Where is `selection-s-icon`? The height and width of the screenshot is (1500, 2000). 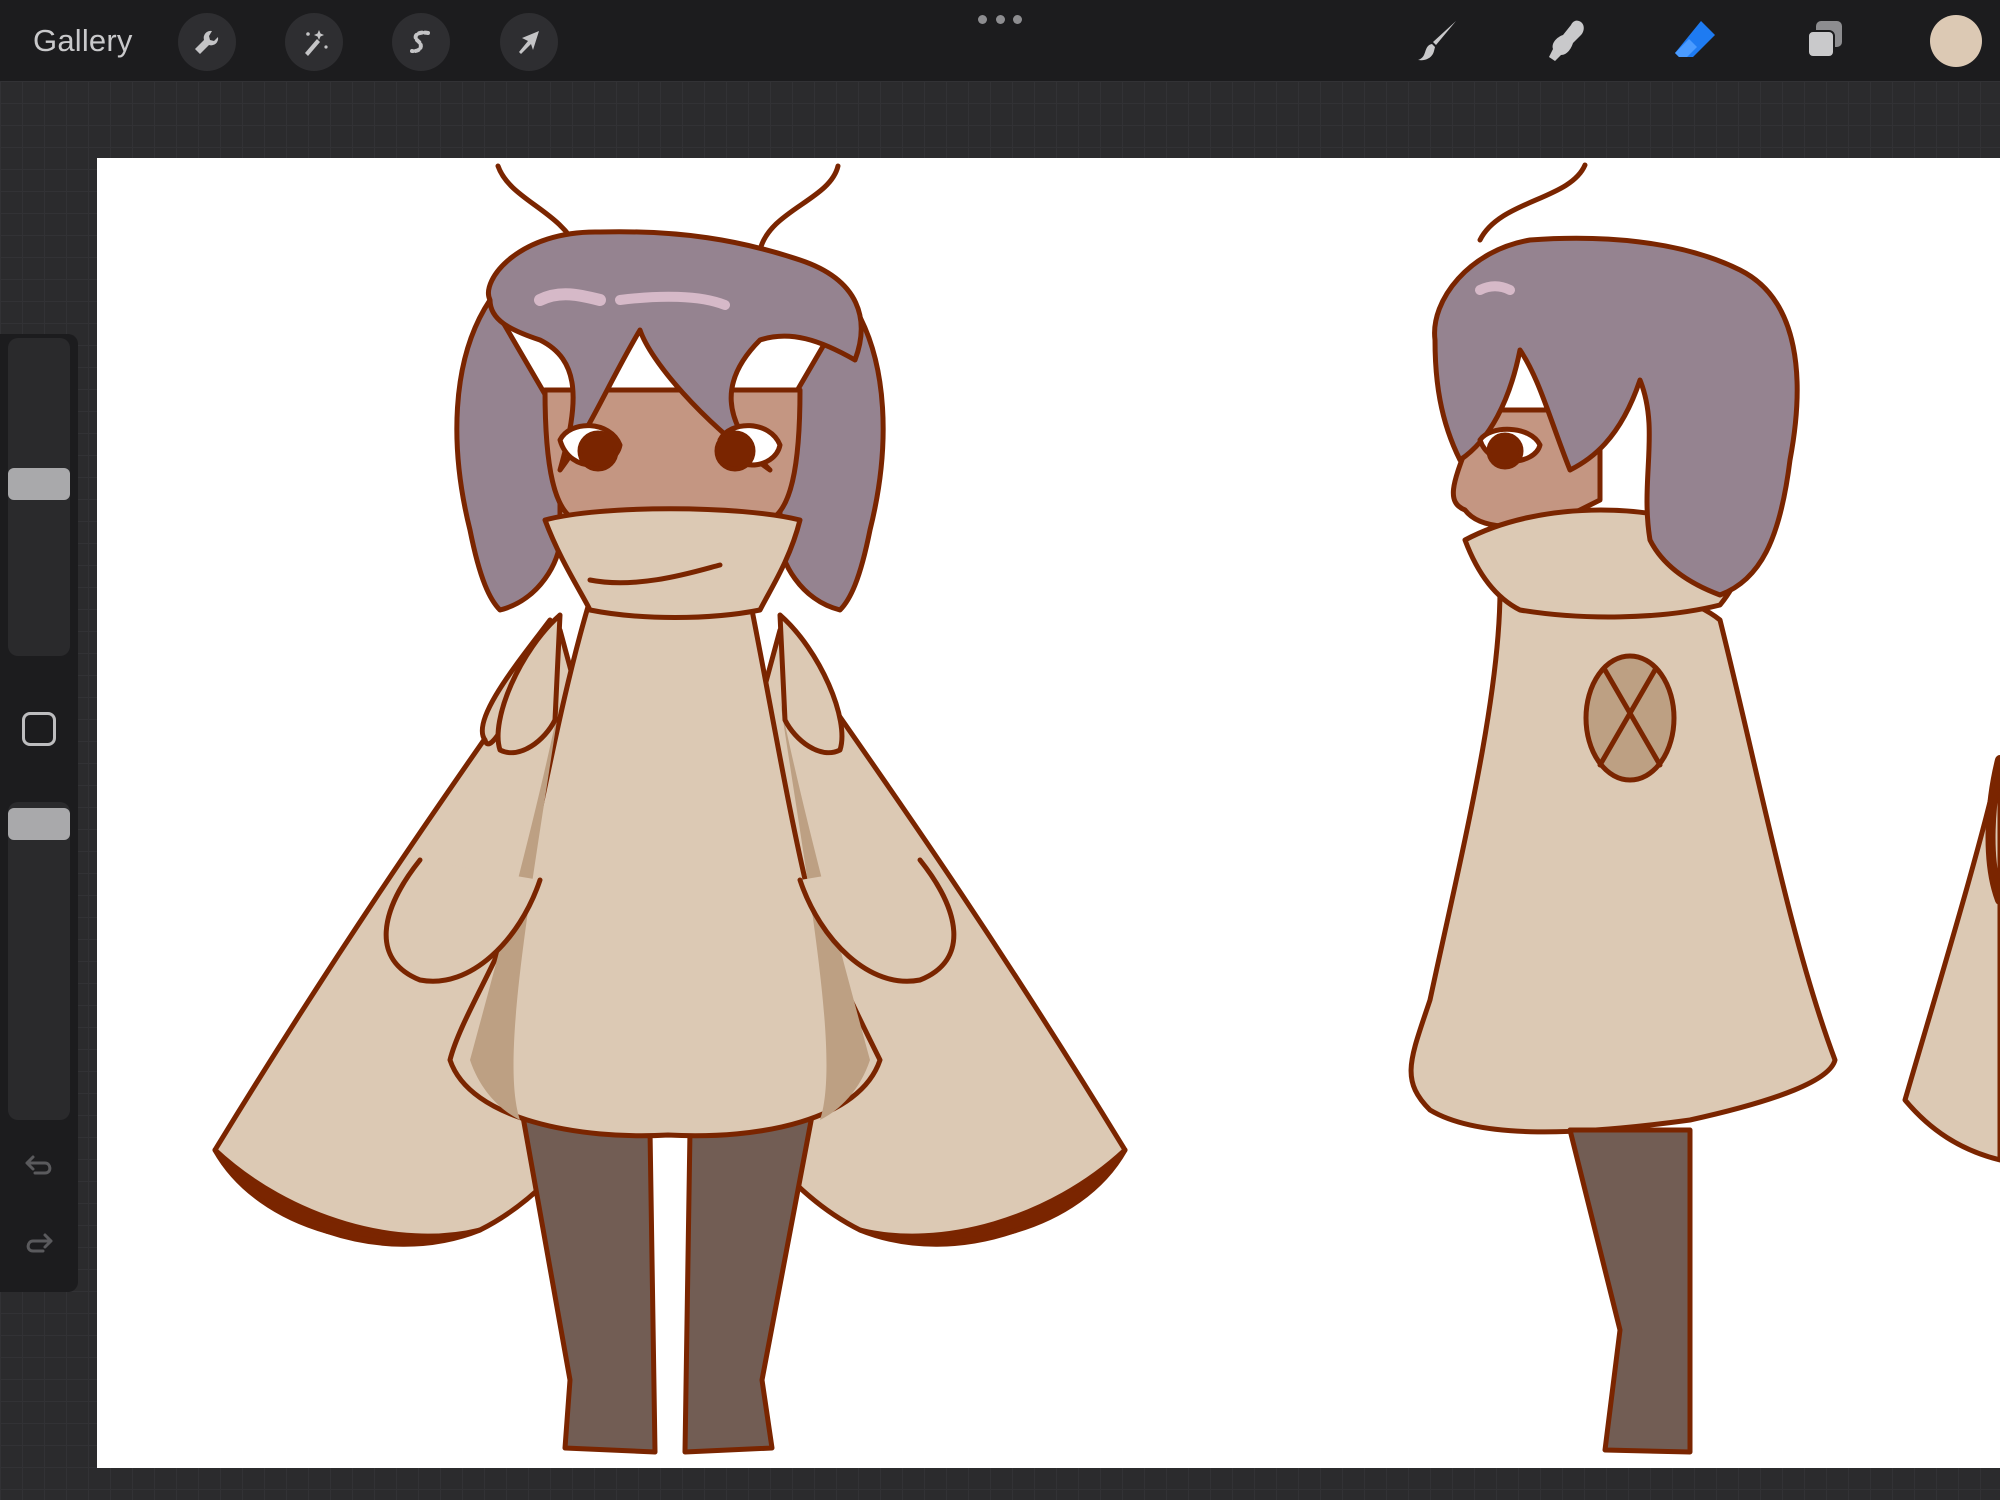 selection-s-icon is located at coordinates (420, 42).